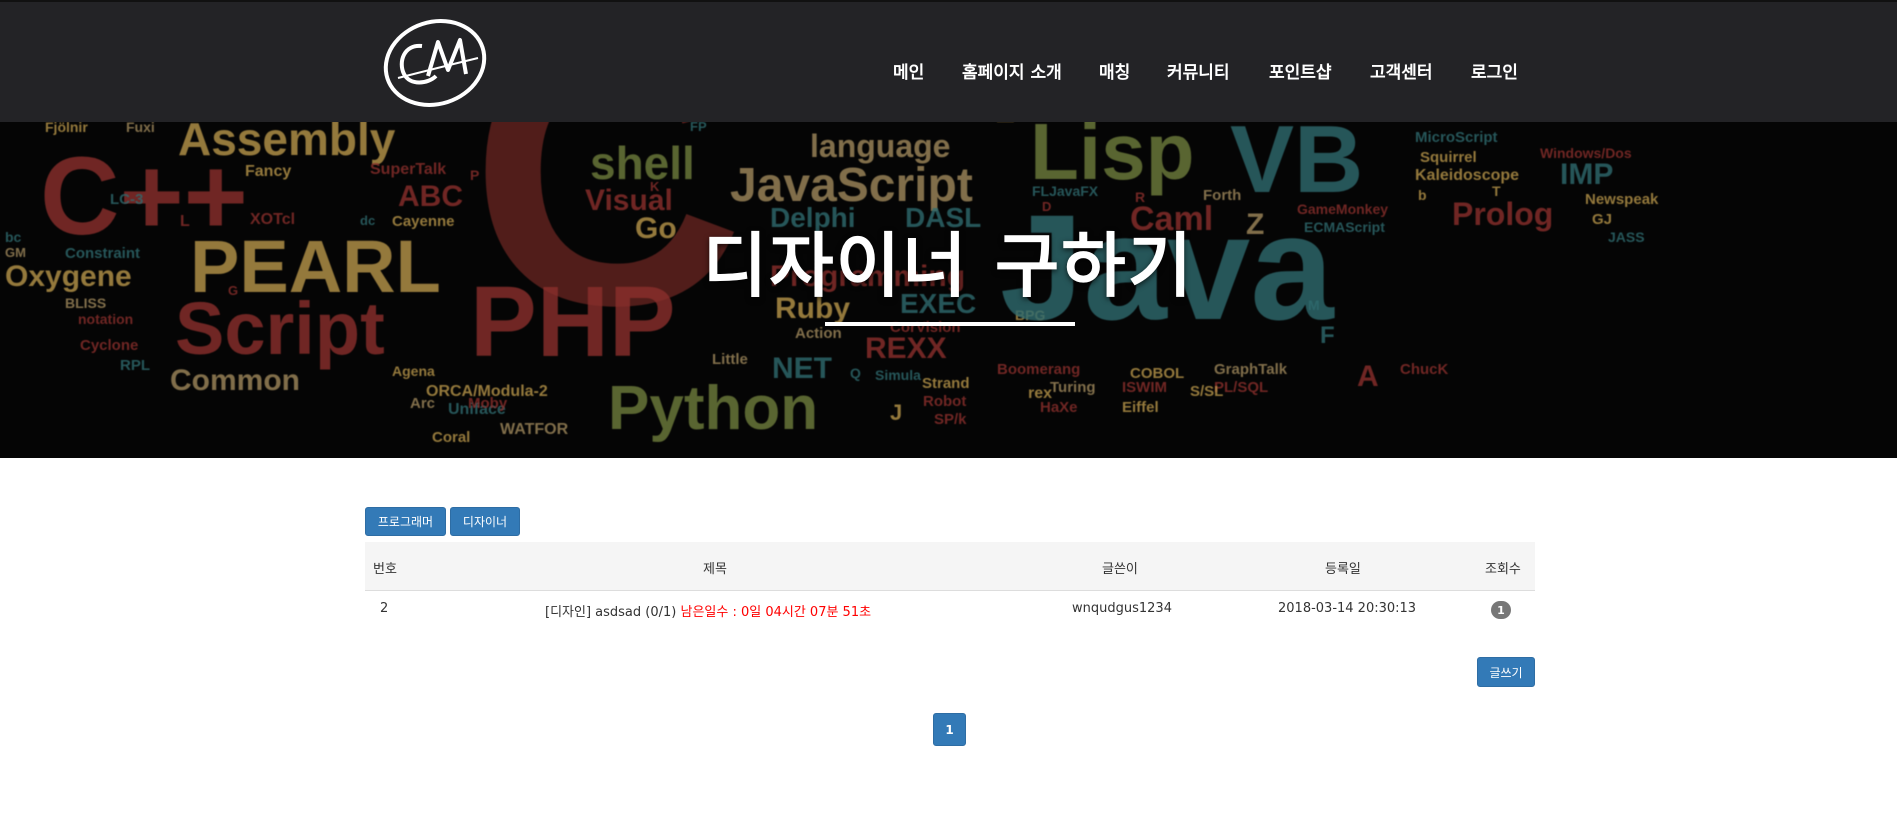  What do you see at coordinates (1207, 391) in the screenshot?
I see `cloud-word: S/SL` at bounding box center [1207, 391].